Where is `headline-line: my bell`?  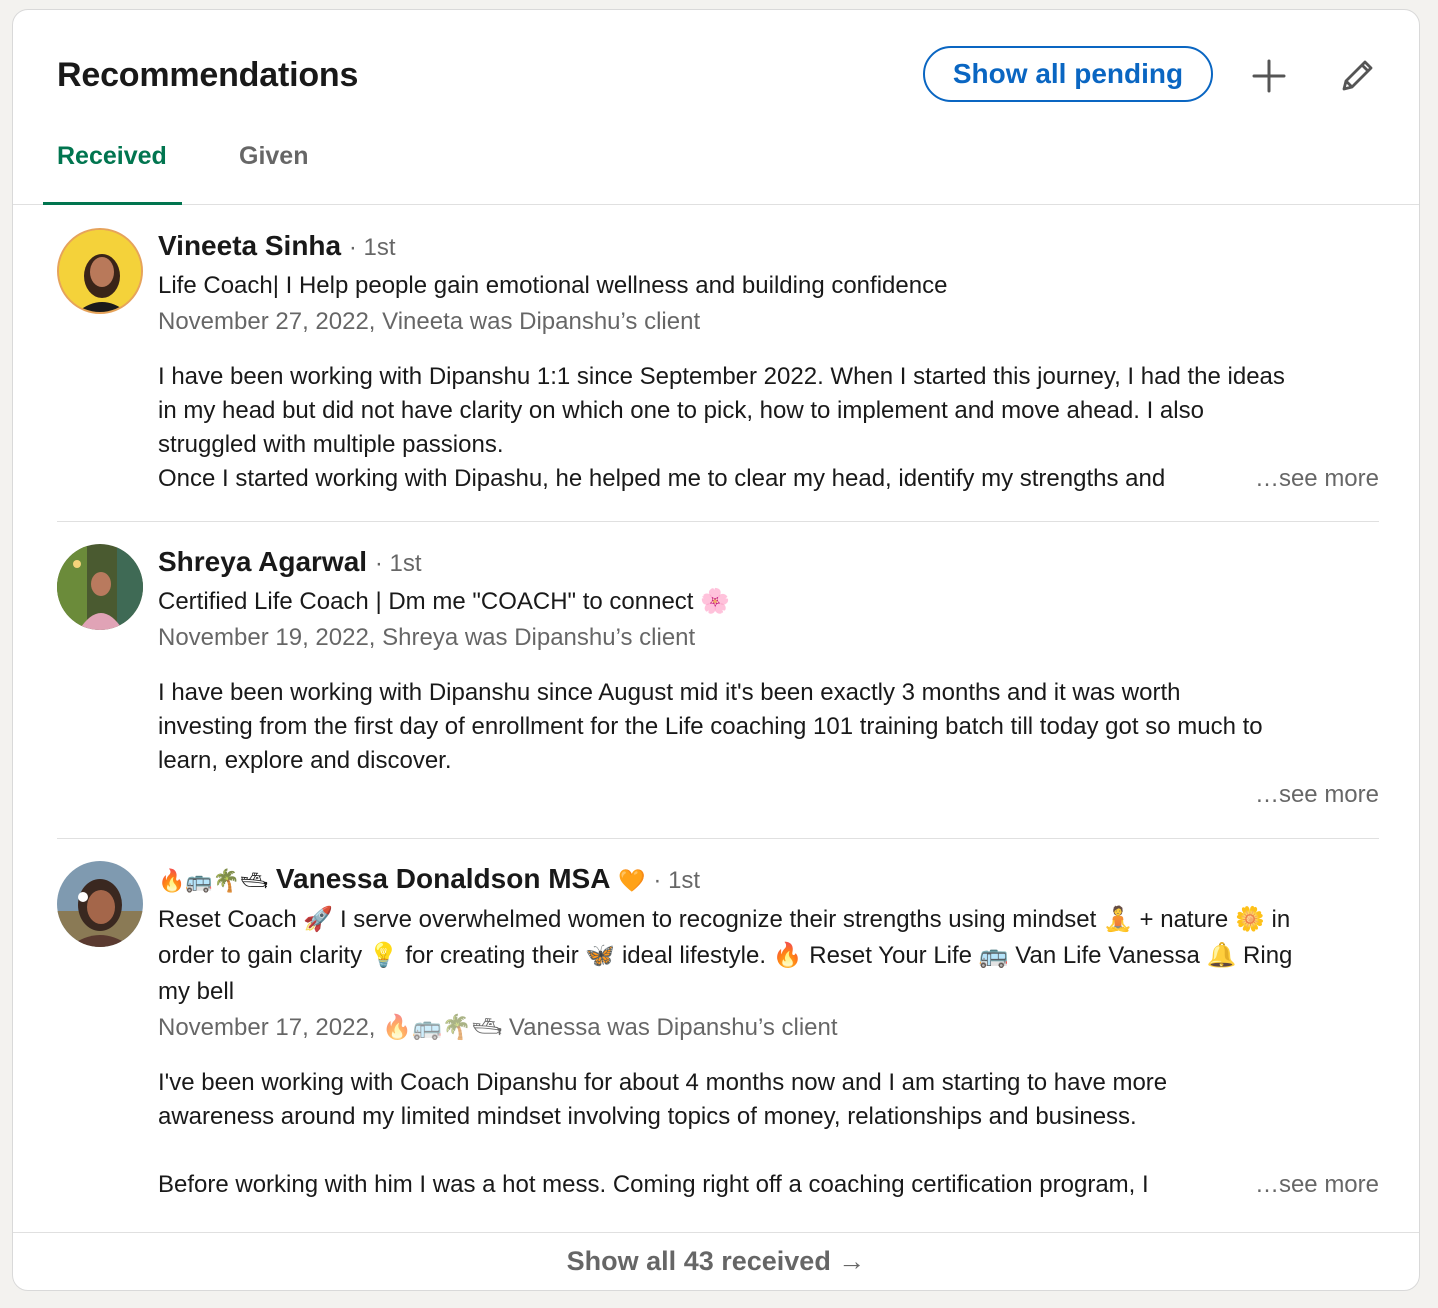 headline-line: my bell is located at coordinates (196, 991).